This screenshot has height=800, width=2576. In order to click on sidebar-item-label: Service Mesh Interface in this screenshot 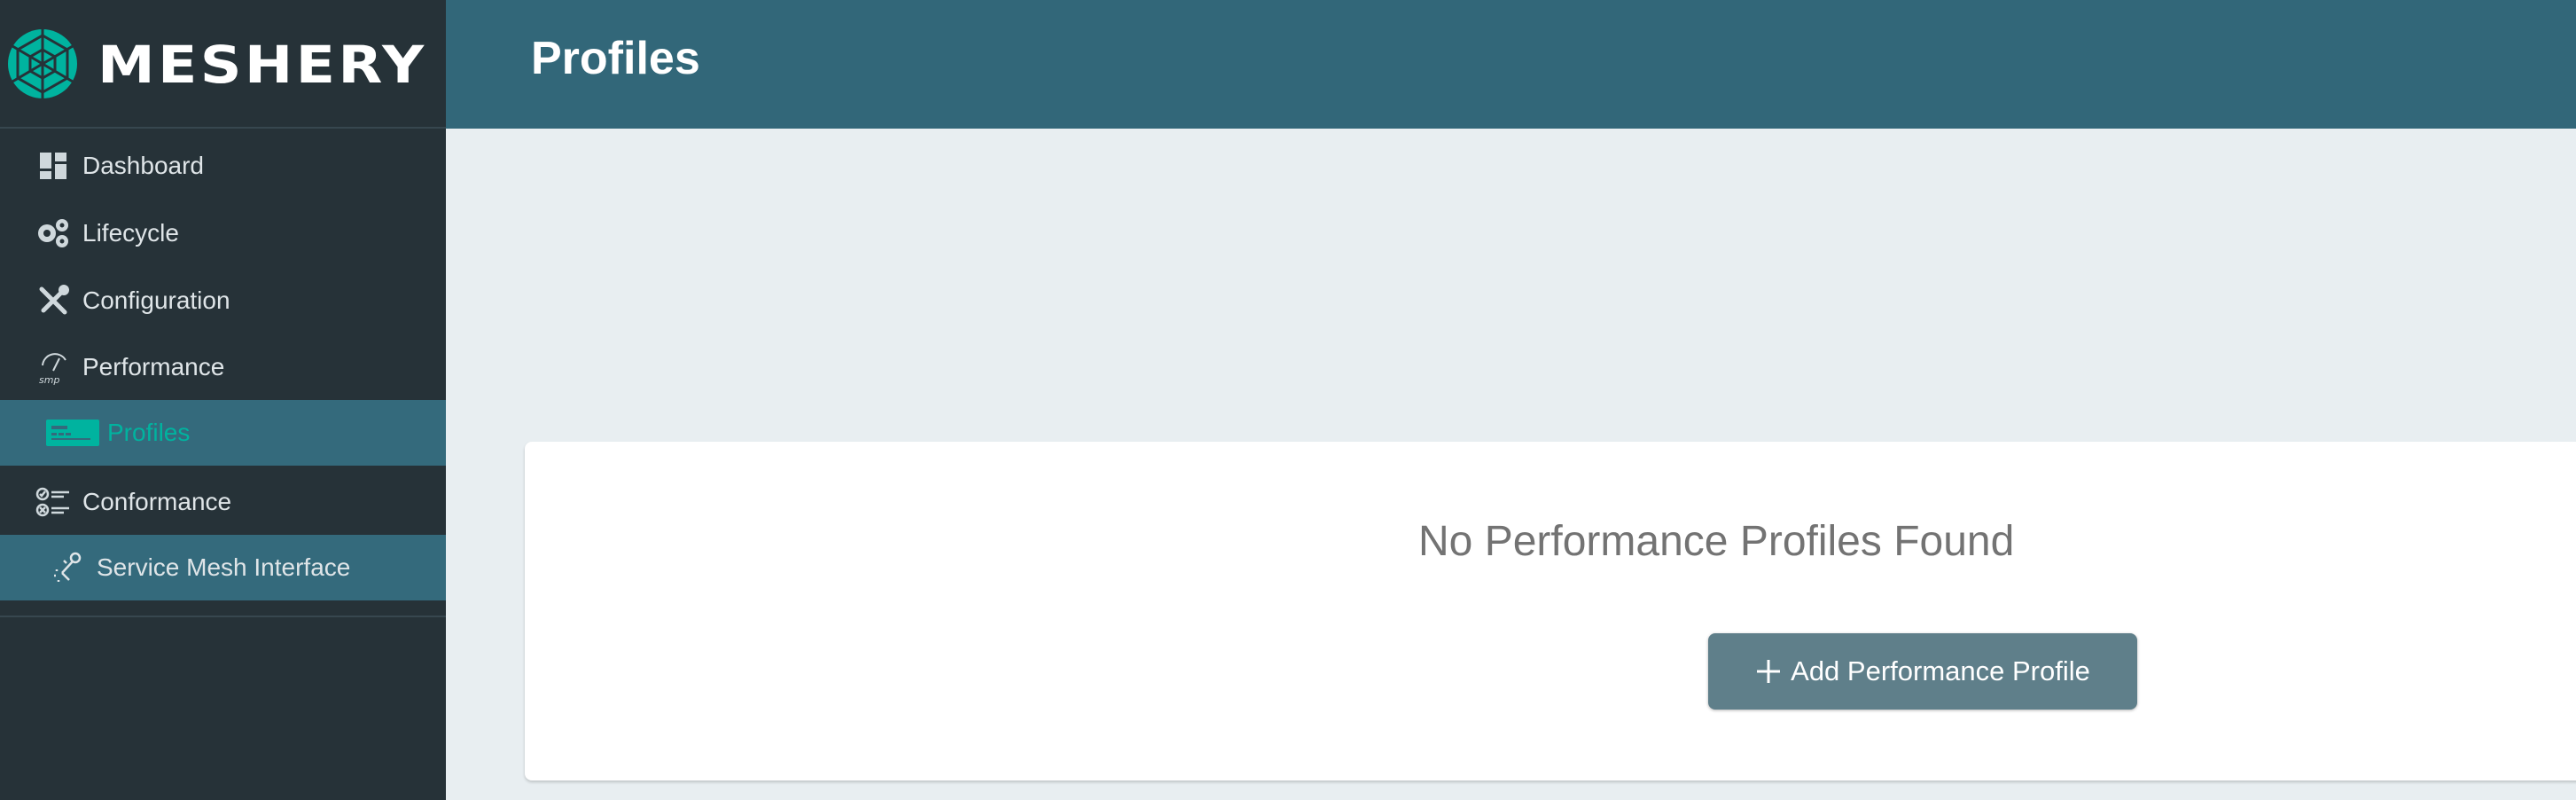, I will do `click(224, 567)`.